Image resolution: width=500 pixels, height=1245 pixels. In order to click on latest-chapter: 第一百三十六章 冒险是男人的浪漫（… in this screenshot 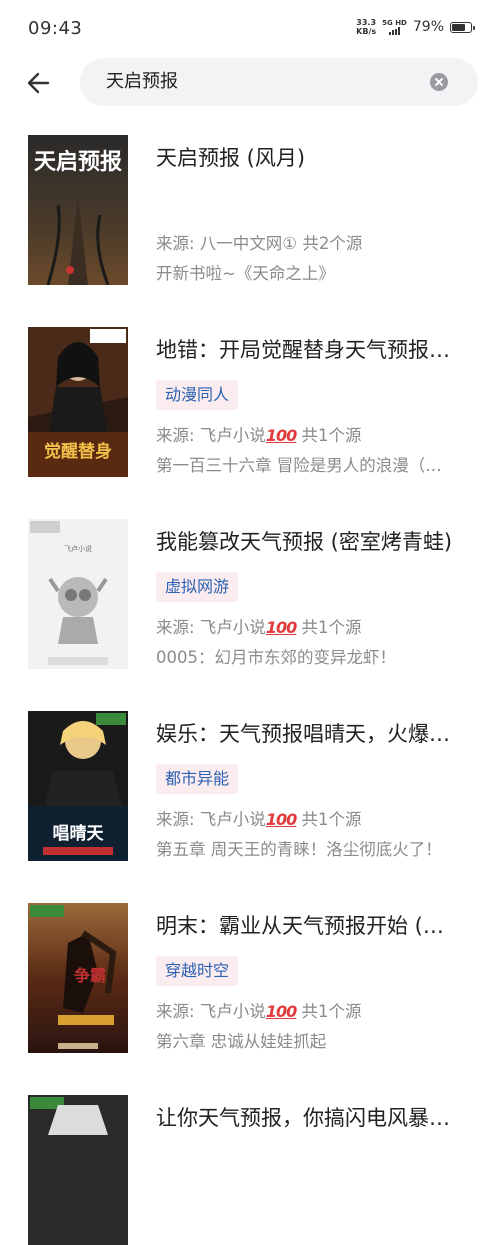, I will do `click(299, 465)`.